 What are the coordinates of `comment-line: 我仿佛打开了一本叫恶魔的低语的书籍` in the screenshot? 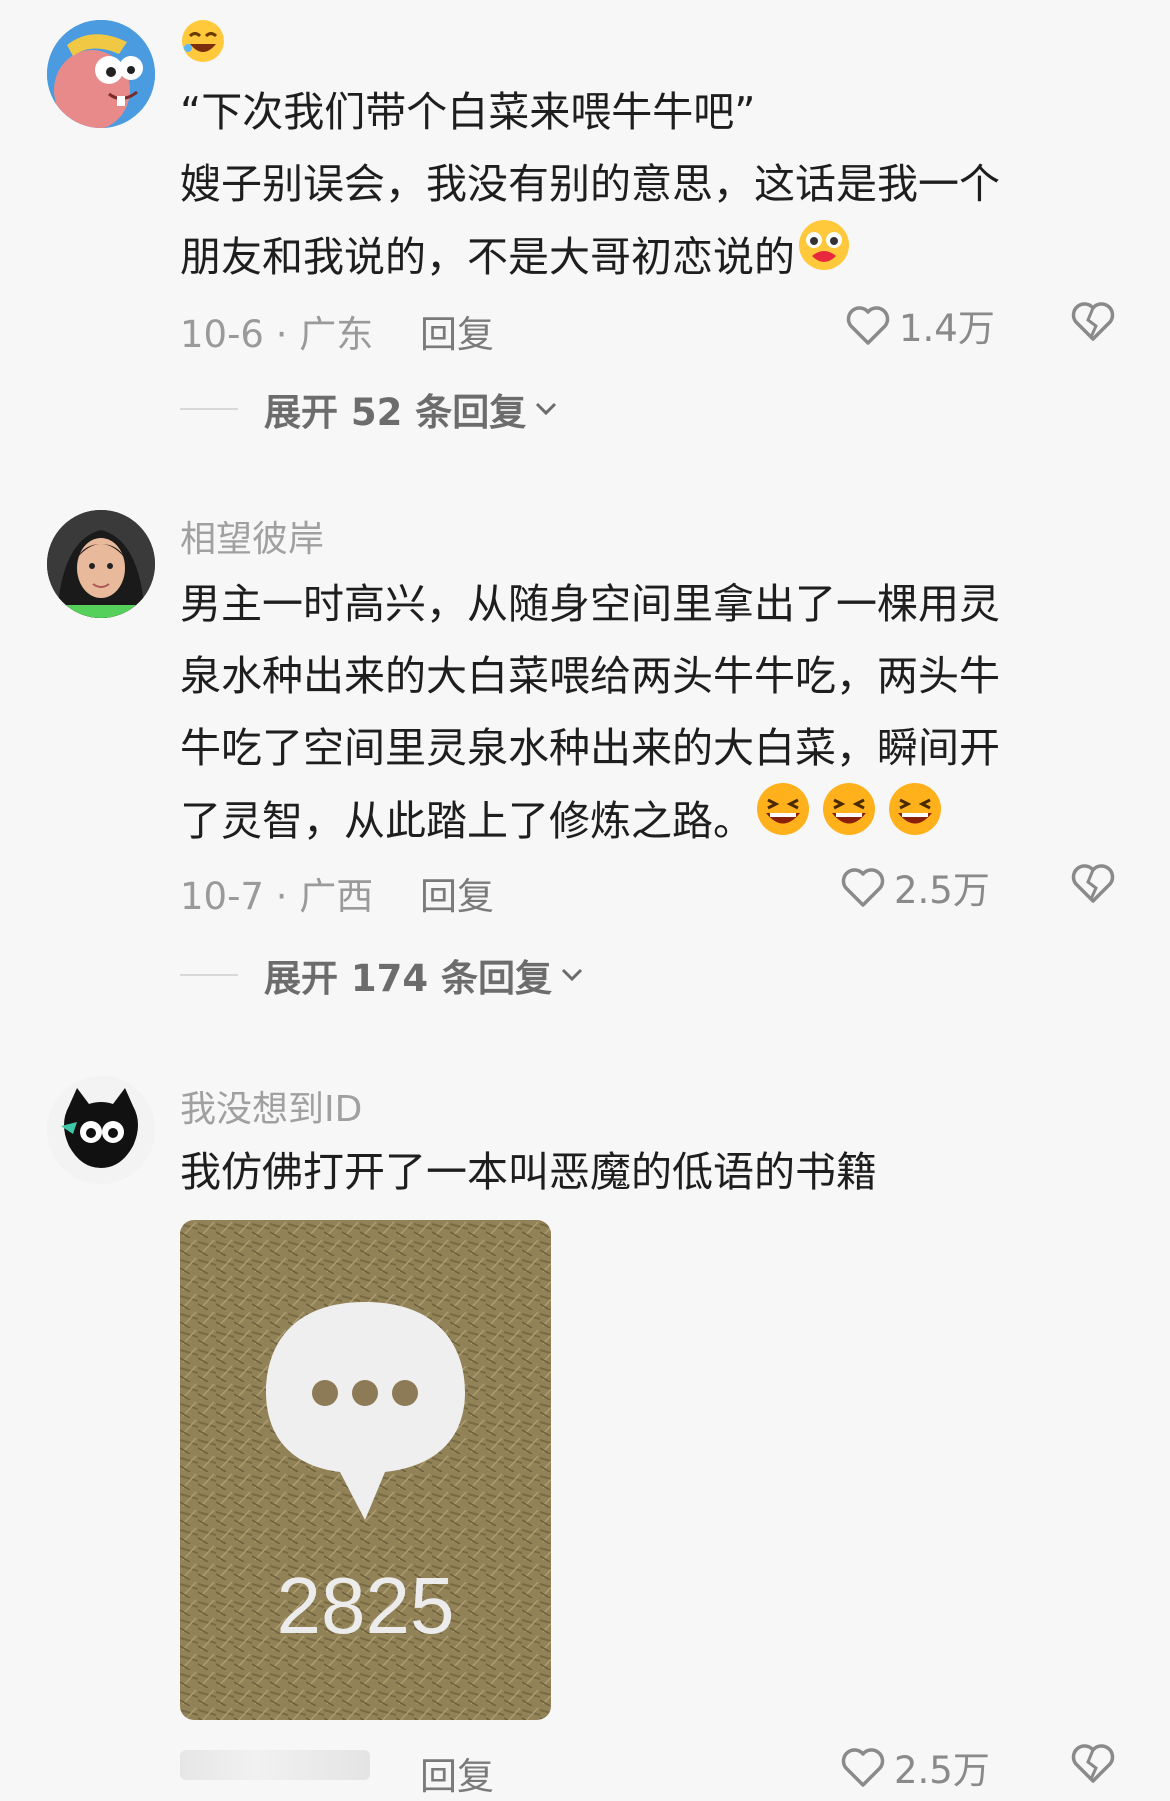 It's located at (528, 1172).